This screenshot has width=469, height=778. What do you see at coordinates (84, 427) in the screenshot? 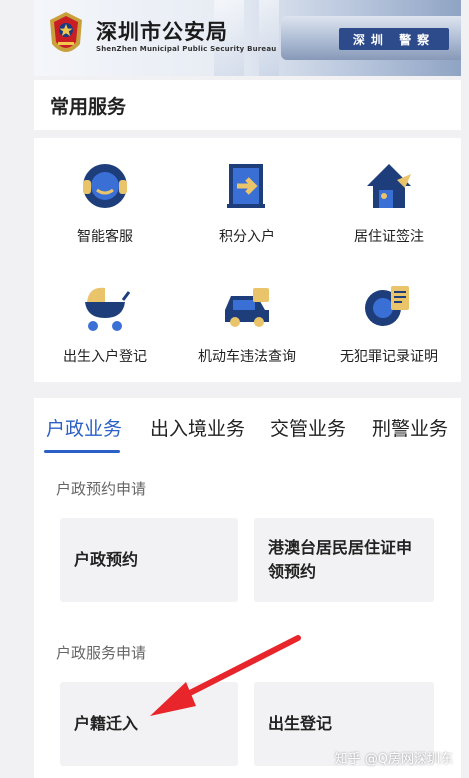
I see `tab-household: 户政业务` at bounding box center [84, 427].